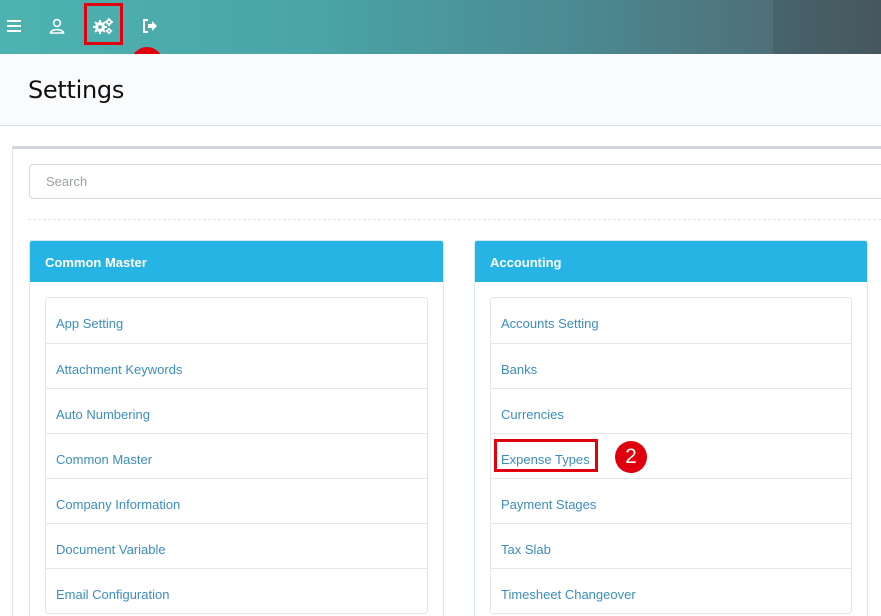 Image resolution: width=881 pixels, height=616 pixels. I want to click on list-item-attachment-keywords: Attachment Keywords, so click(236, 365).